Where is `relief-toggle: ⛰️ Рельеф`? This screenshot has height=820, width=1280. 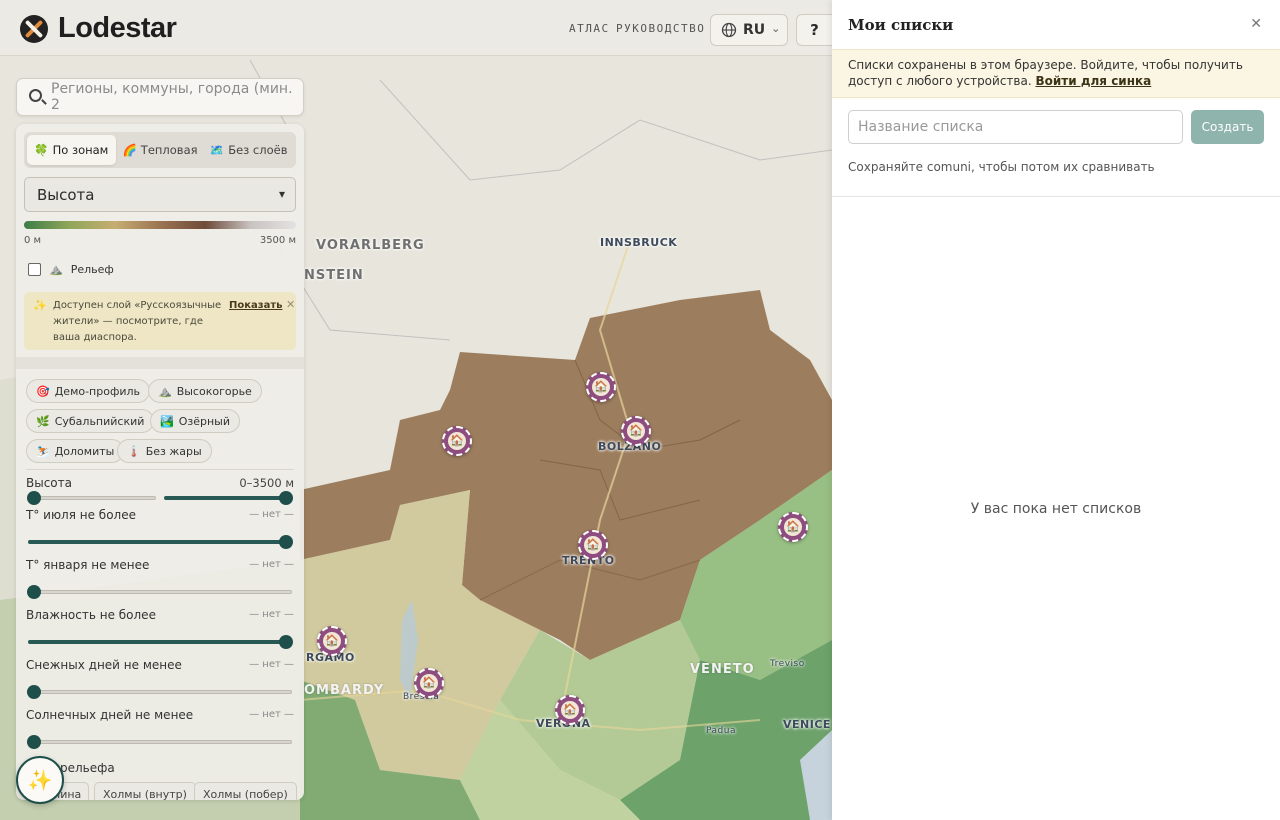
relief-toggle: ⛰️ Рельеф is located at coordinates (71, 269).